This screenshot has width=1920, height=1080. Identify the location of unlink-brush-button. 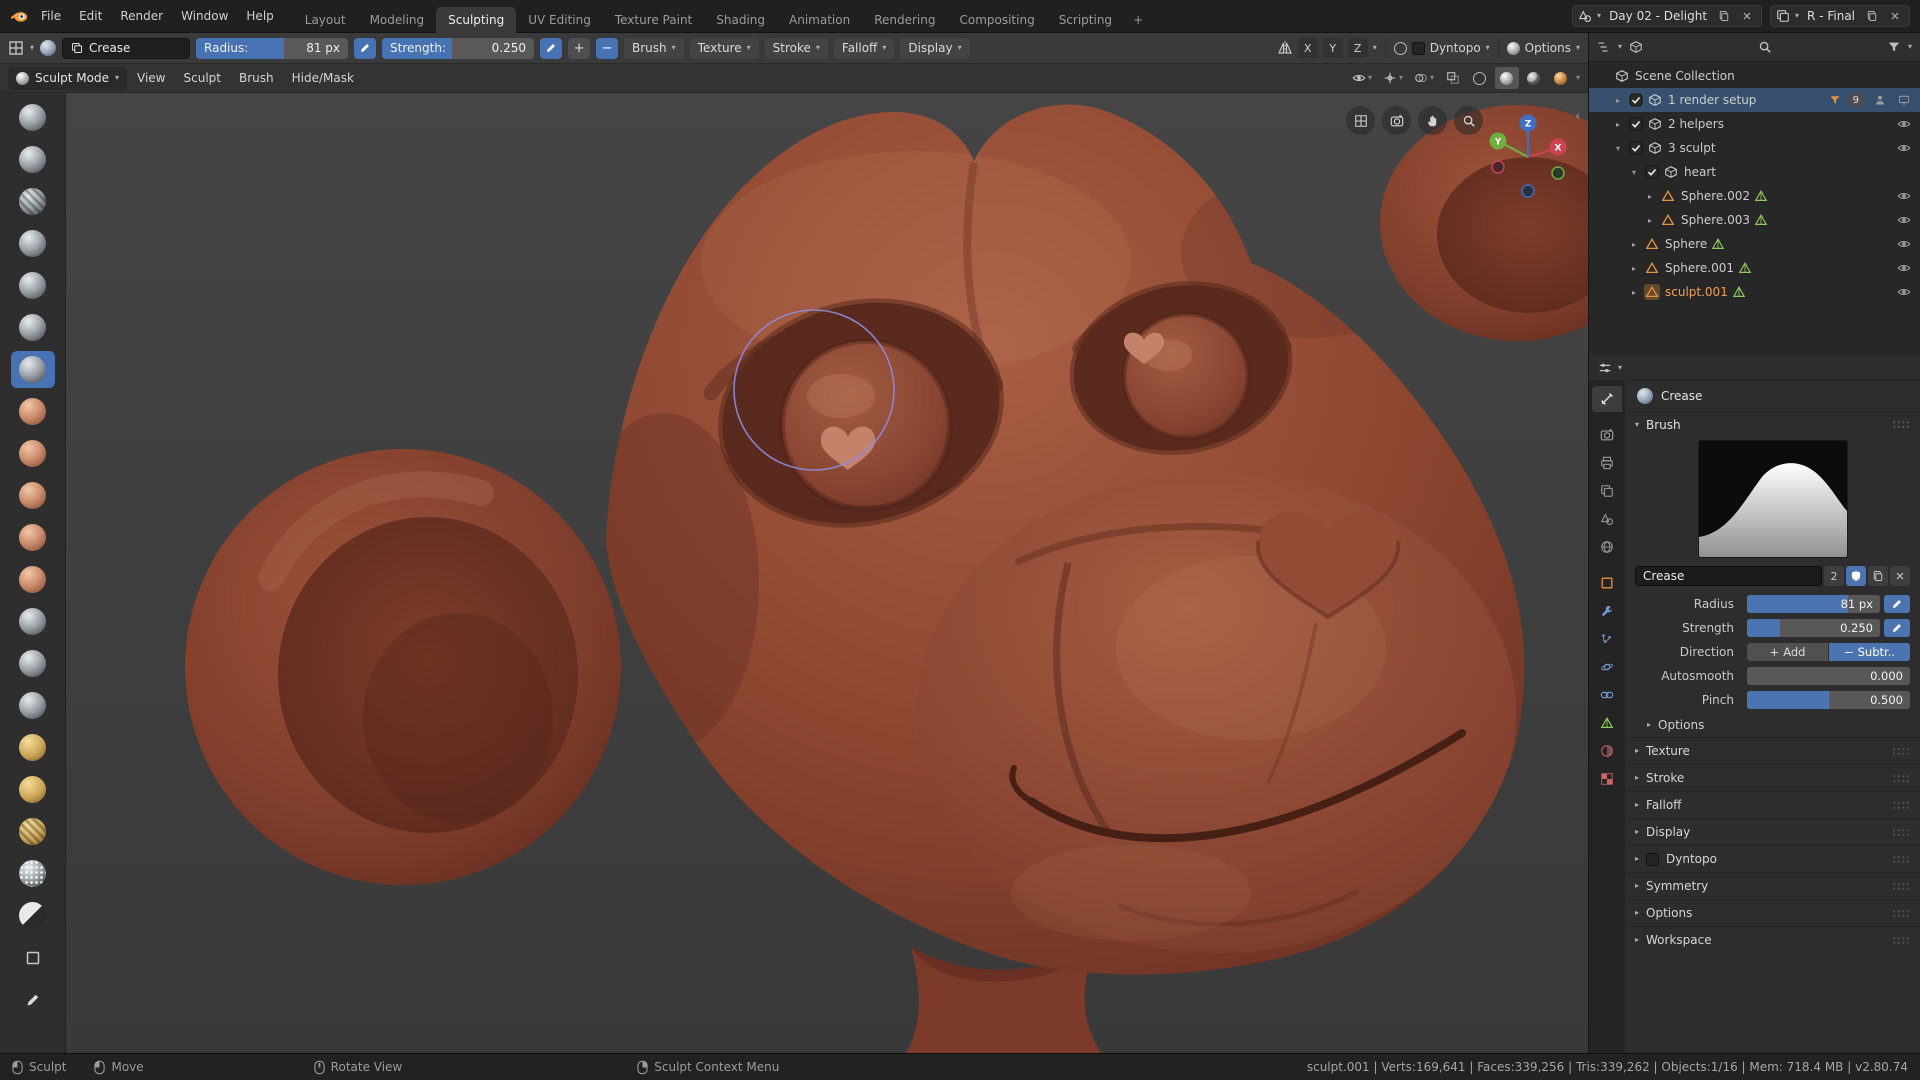
(1900, 576).